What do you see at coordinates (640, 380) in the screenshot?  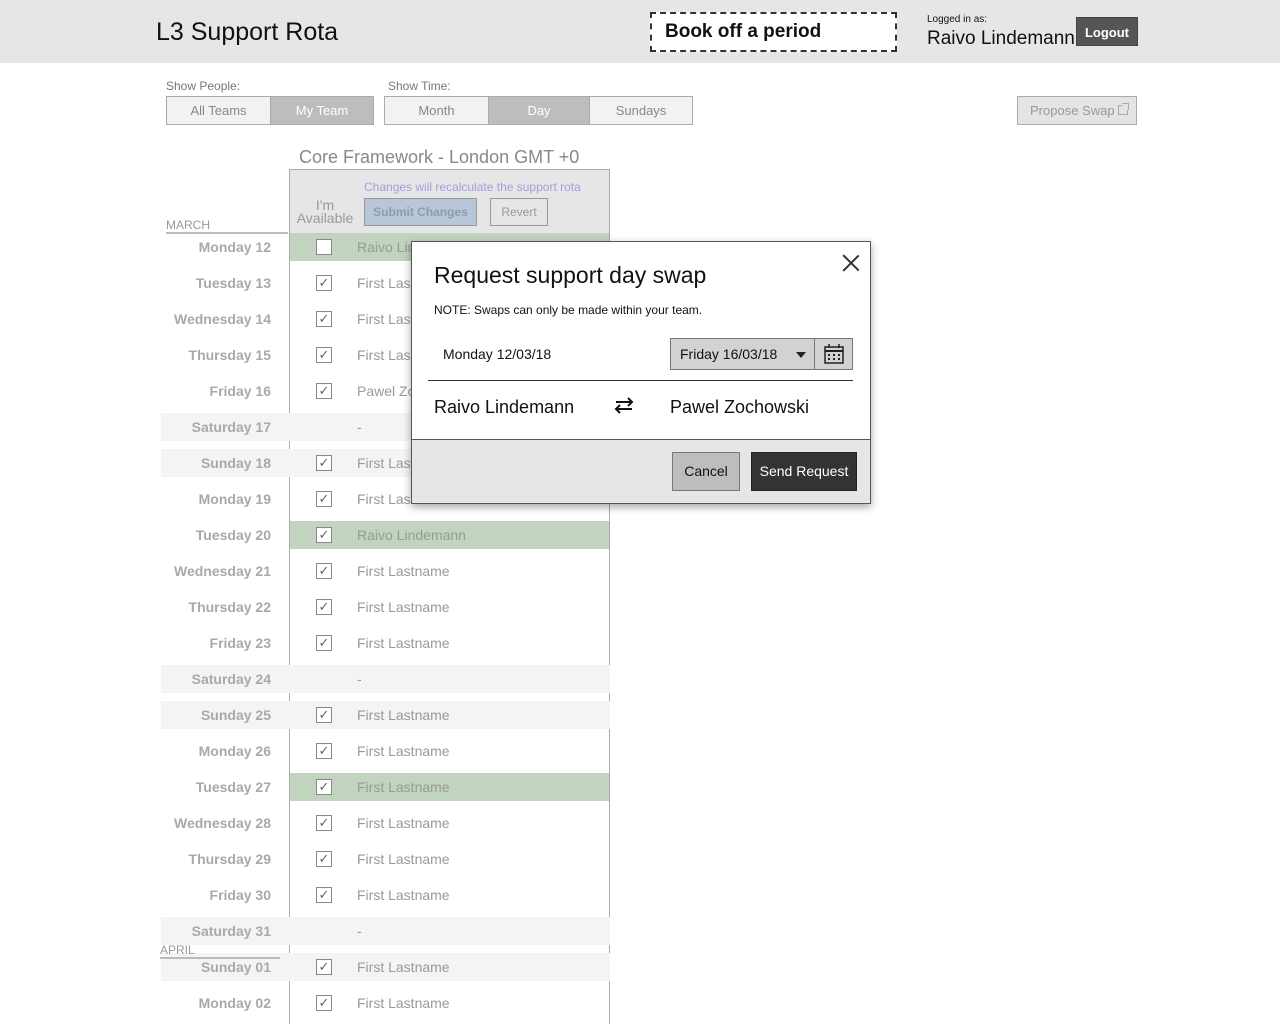 I see `dialog-divider` at bounding box center [640, 380].